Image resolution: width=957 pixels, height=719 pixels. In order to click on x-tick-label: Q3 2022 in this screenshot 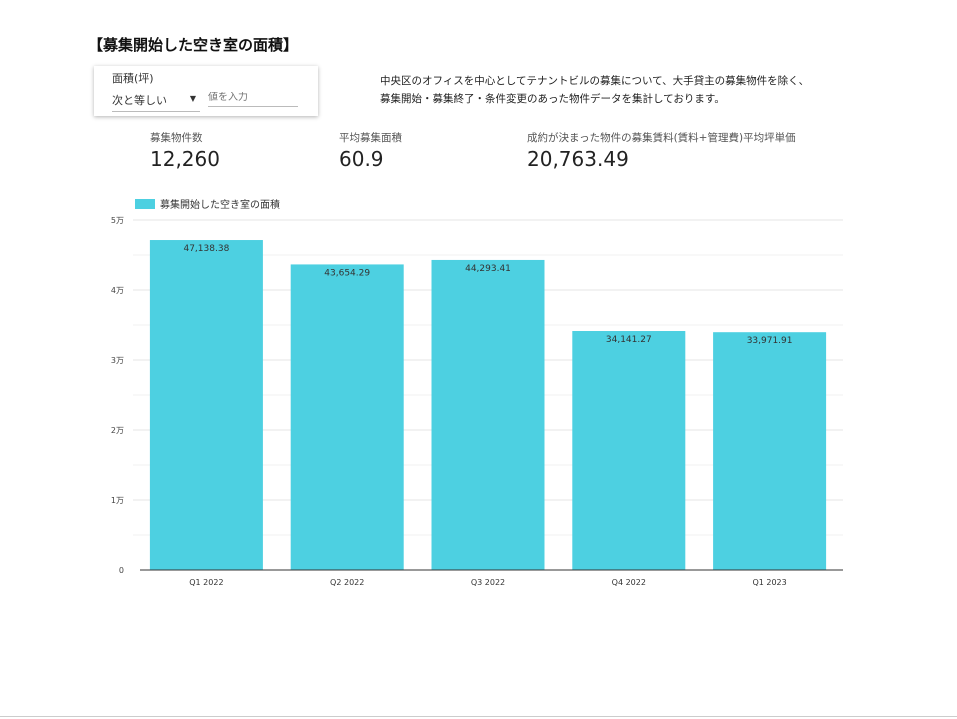, I will do `click(488, 582)`.